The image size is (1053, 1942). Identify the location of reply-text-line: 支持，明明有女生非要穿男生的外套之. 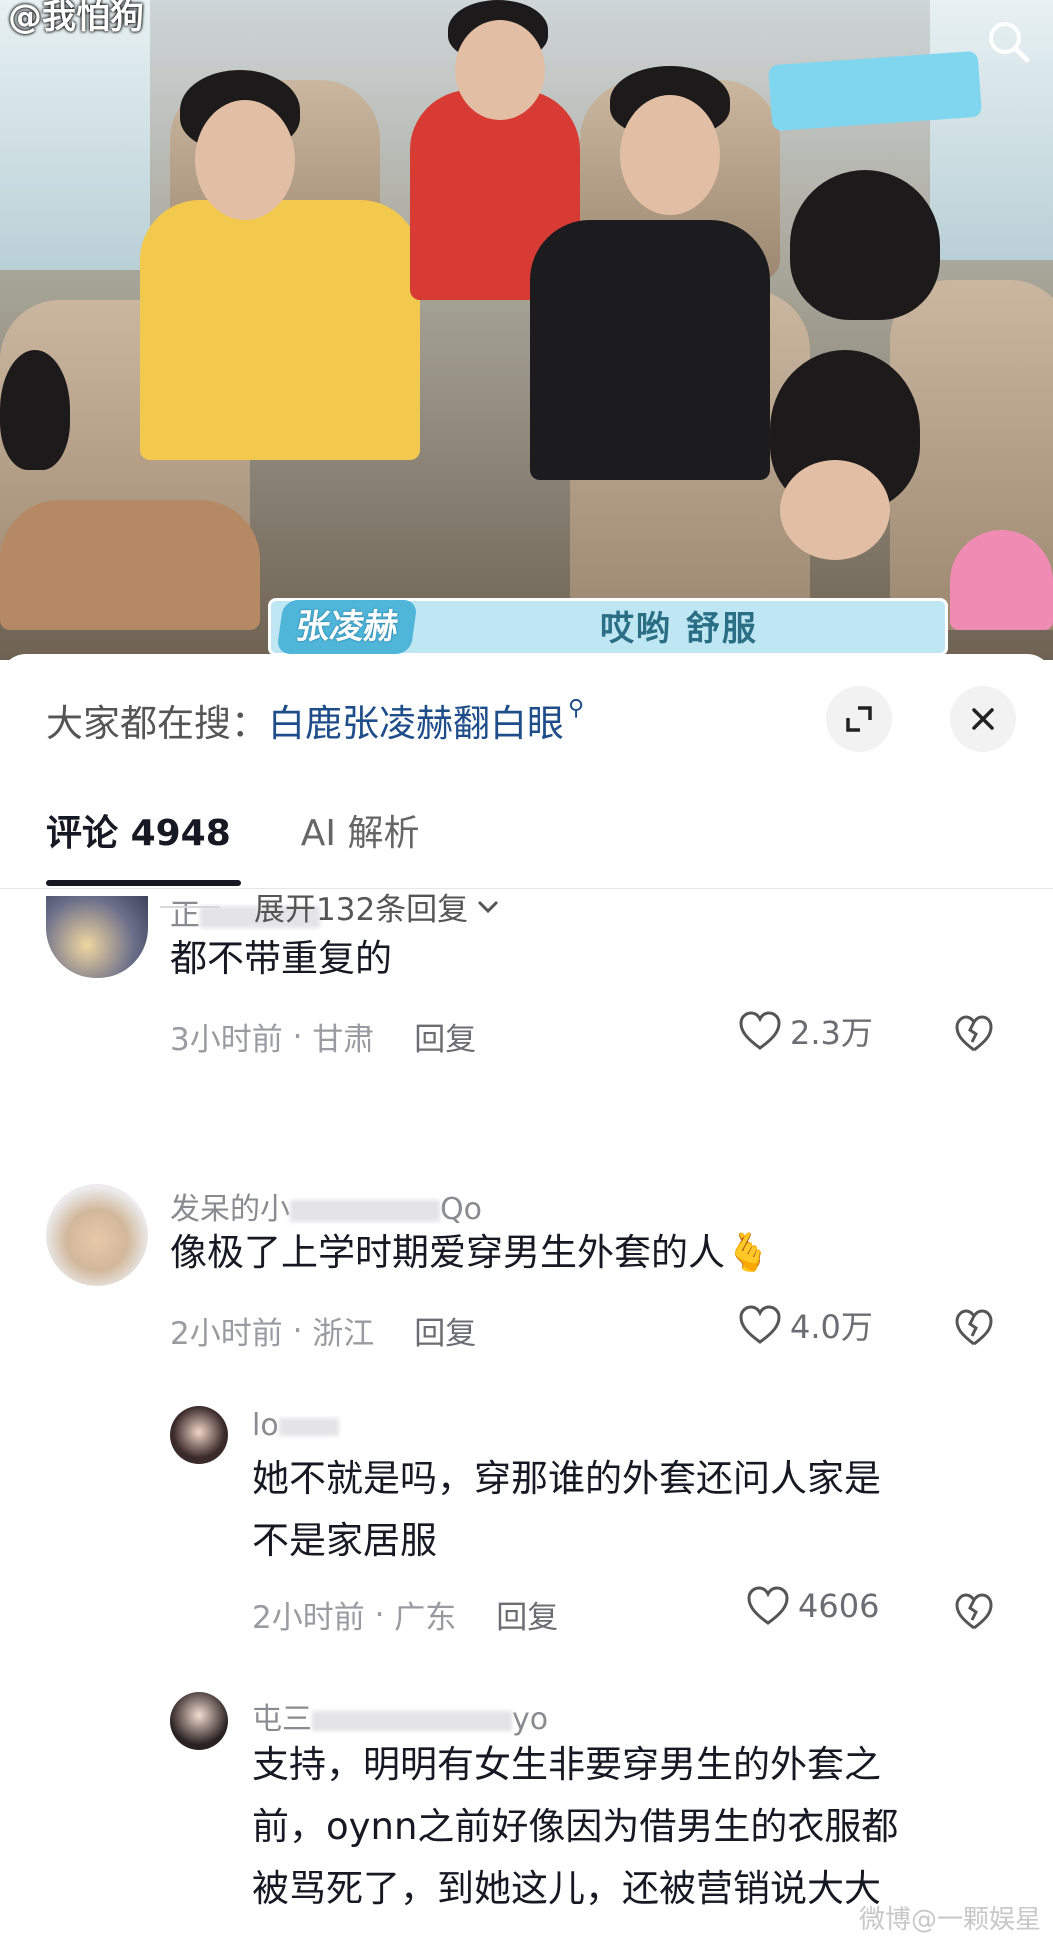
(566, 1764).